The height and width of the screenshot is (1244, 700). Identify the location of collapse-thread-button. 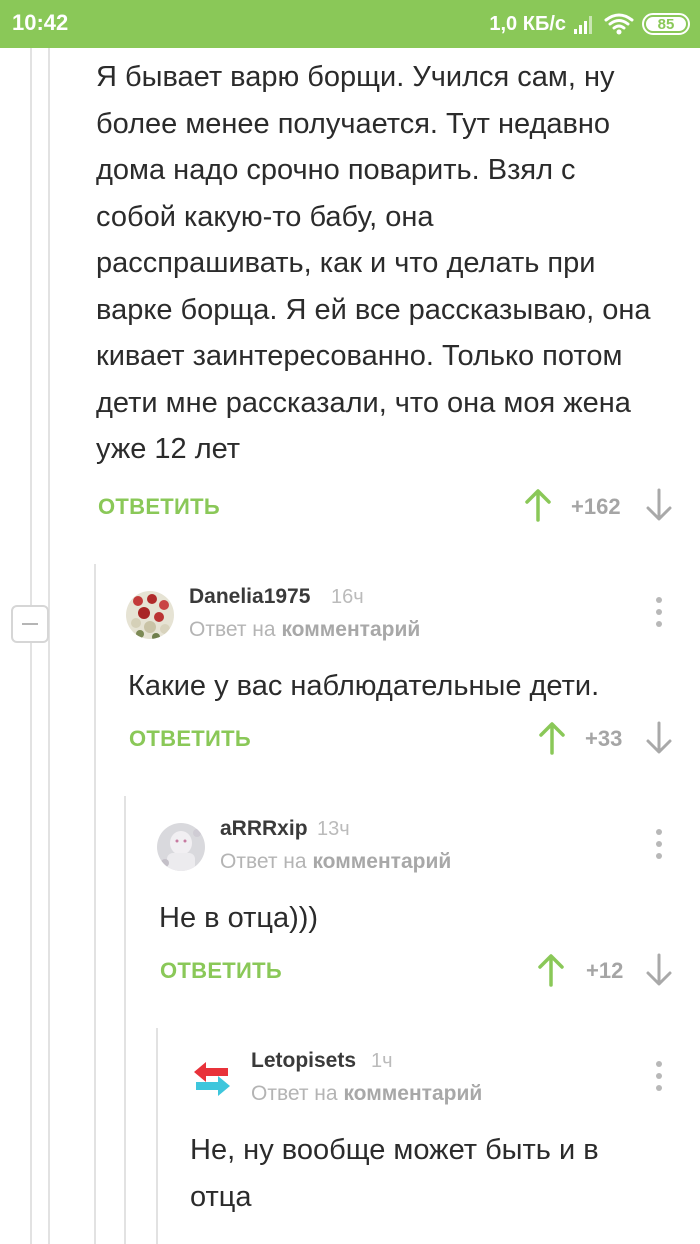
(30, 624).